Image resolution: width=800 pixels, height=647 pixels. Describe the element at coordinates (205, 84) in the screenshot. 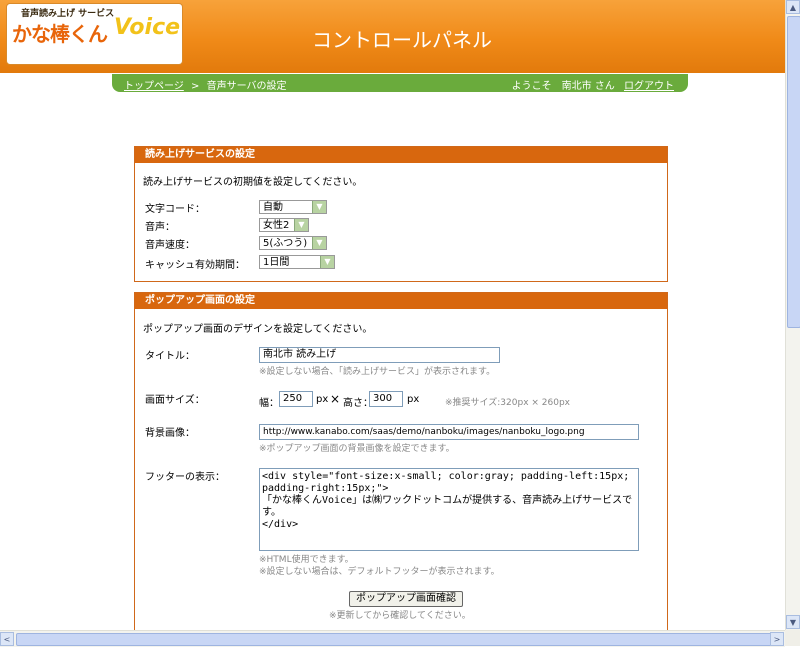

I see `breadcrumb: トップページ > 音声サーバの設定` at that location.